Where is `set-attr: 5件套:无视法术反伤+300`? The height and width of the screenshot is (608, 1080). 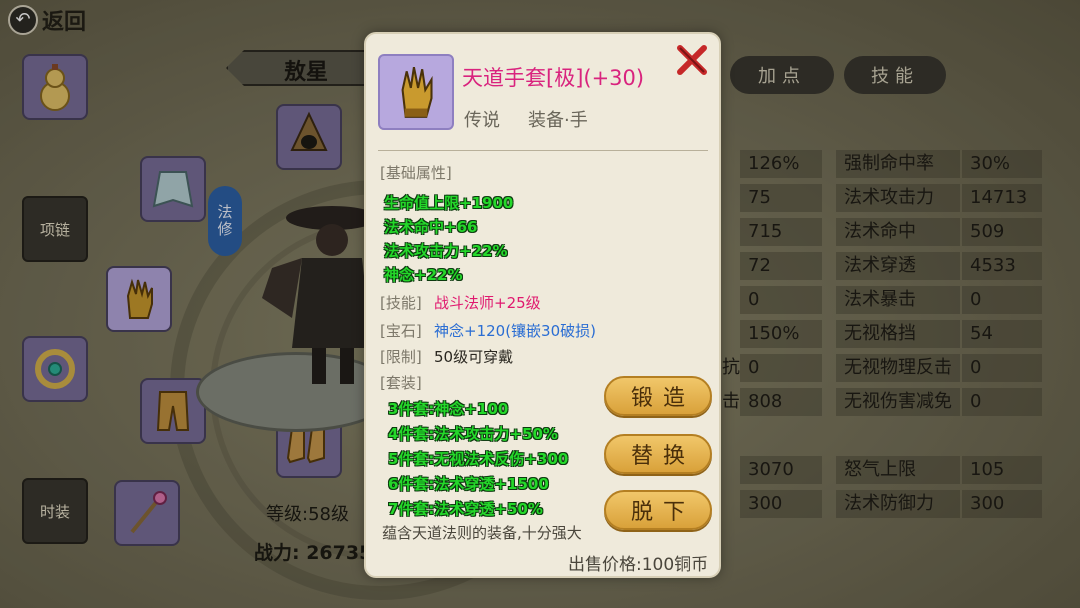
set-attr: 5件套:无视法术反伤+300 is located at coordinates (478, 459).